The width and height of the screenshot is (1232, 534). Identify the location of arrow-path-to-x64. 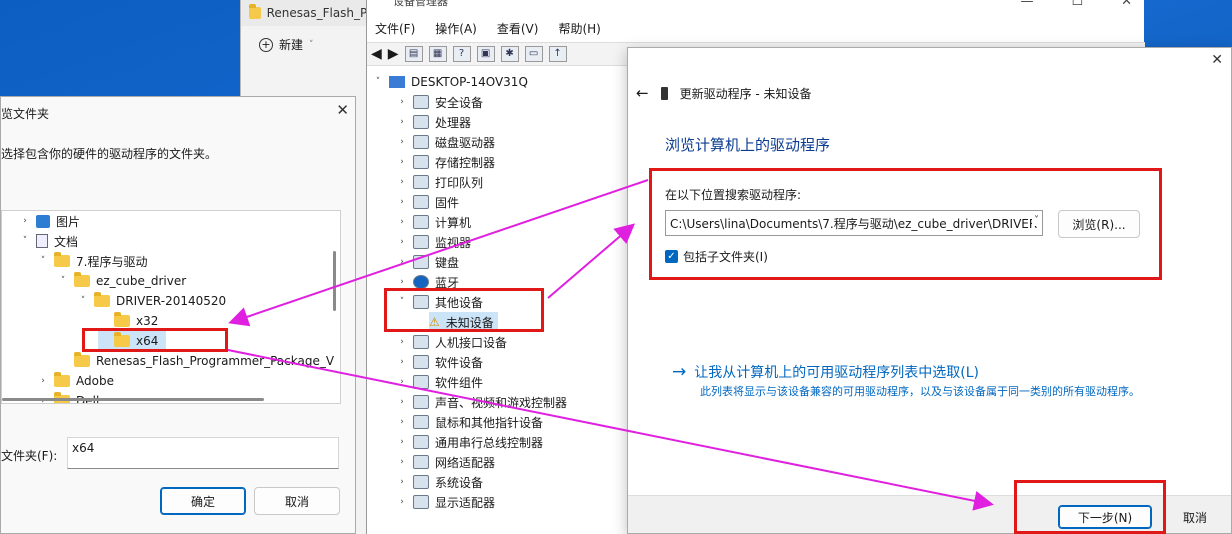
(438, 253).